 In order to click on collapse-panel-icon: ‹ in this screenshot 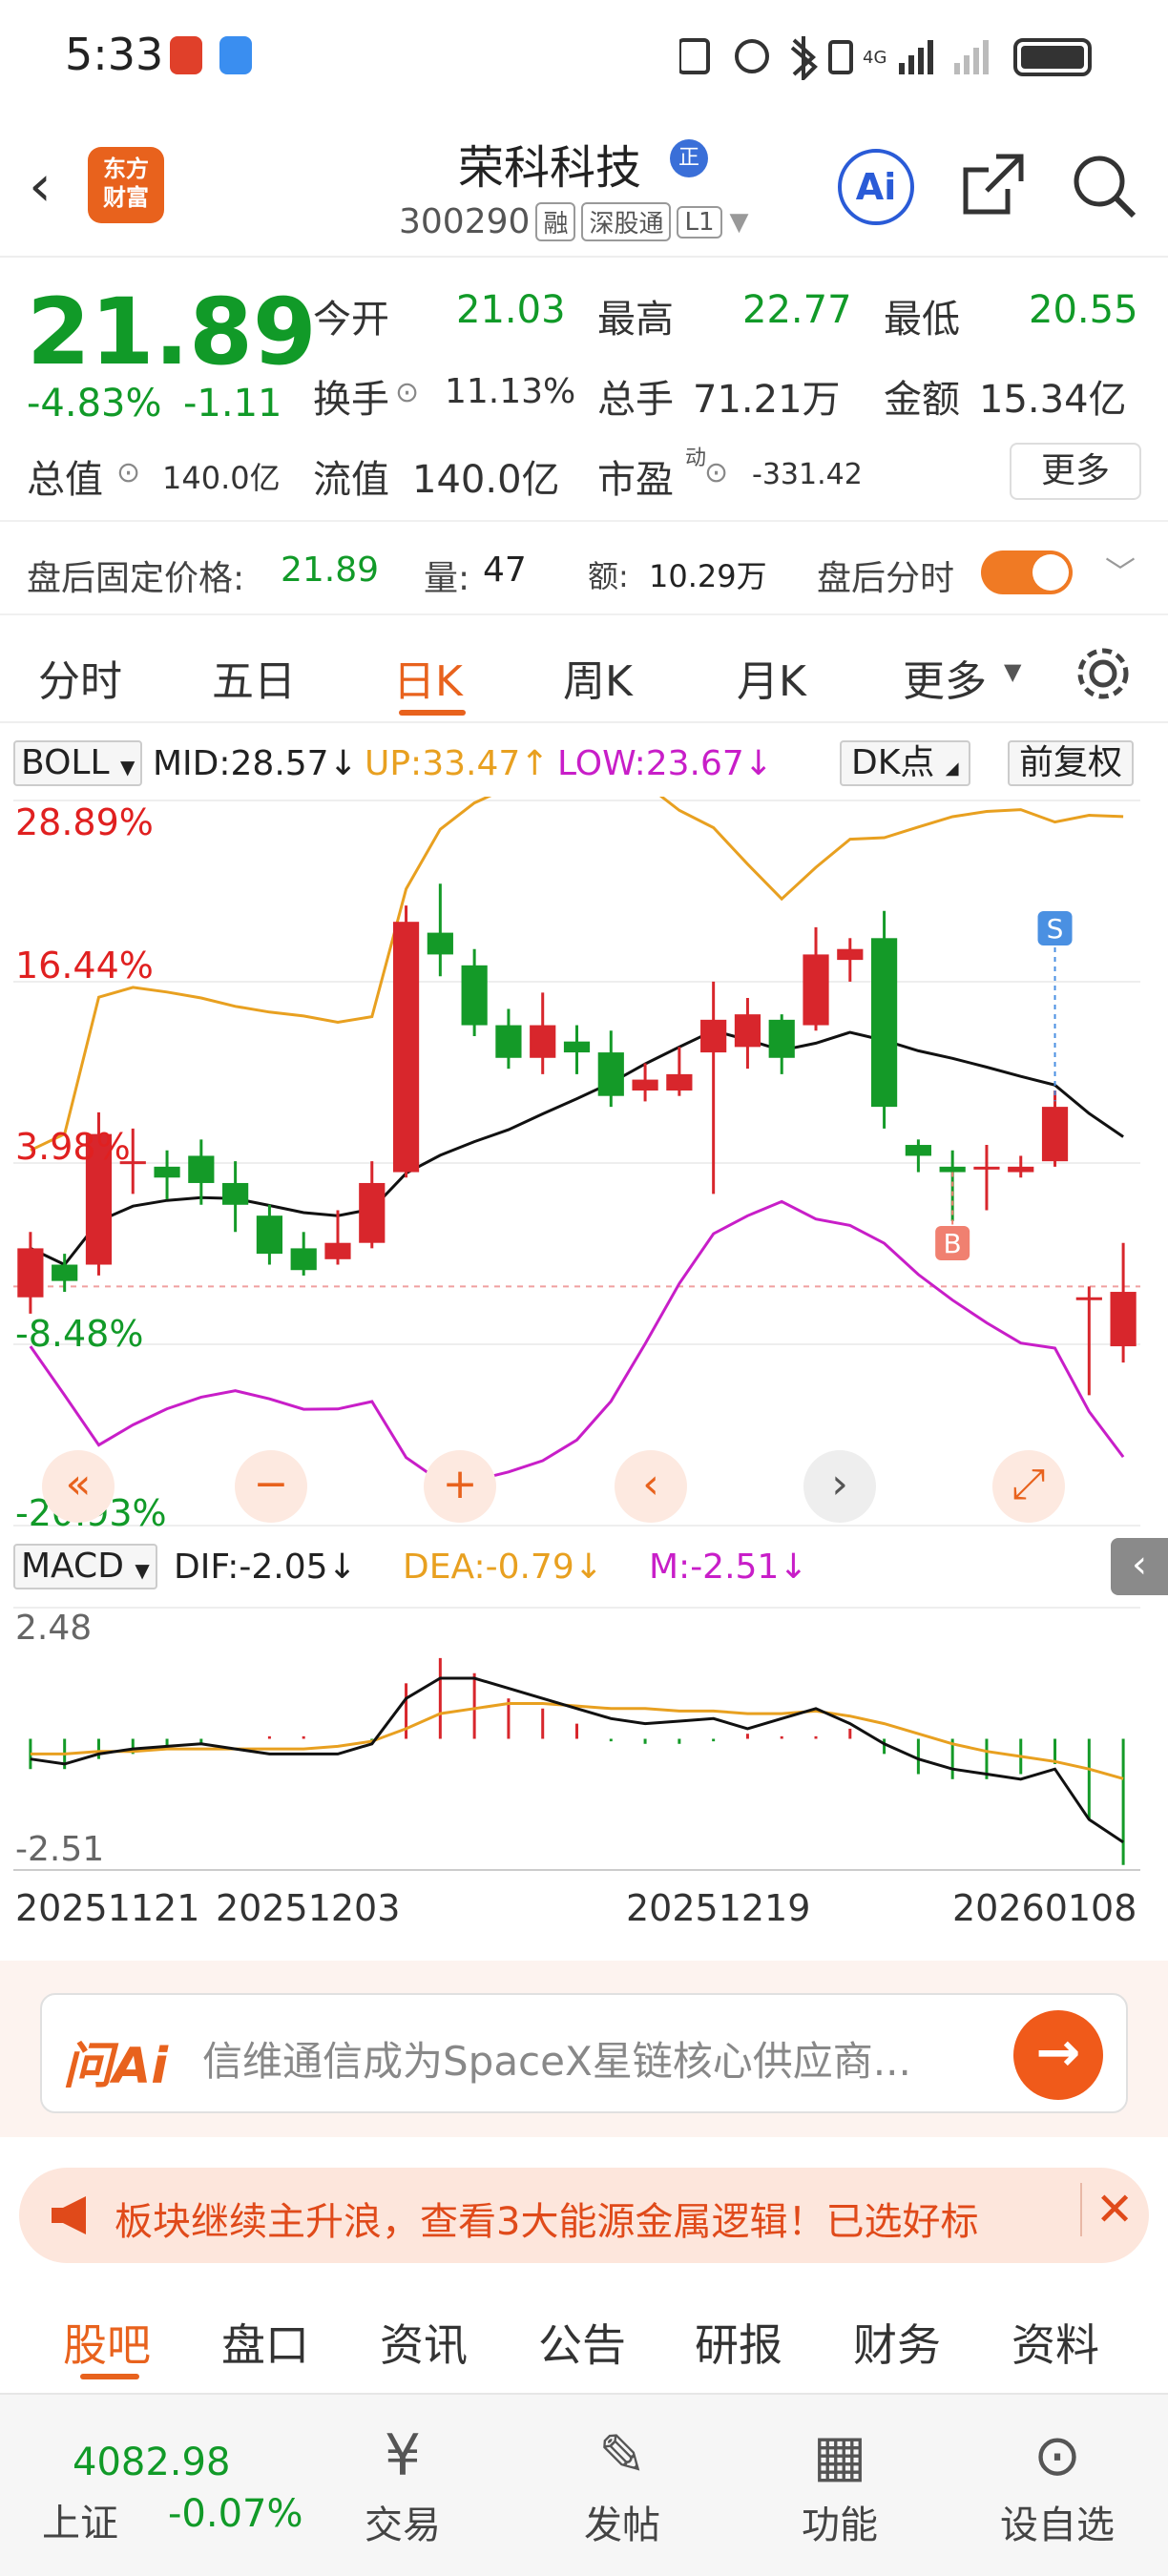, I will do `click(1139, 1566)`.